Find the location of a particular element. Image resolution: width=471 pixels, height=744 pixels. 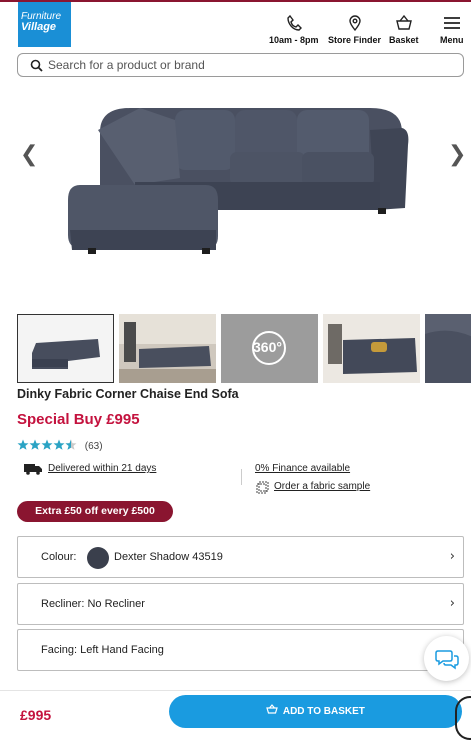

hours-label: 10am - 8pm is located at coordinates (294, 40).